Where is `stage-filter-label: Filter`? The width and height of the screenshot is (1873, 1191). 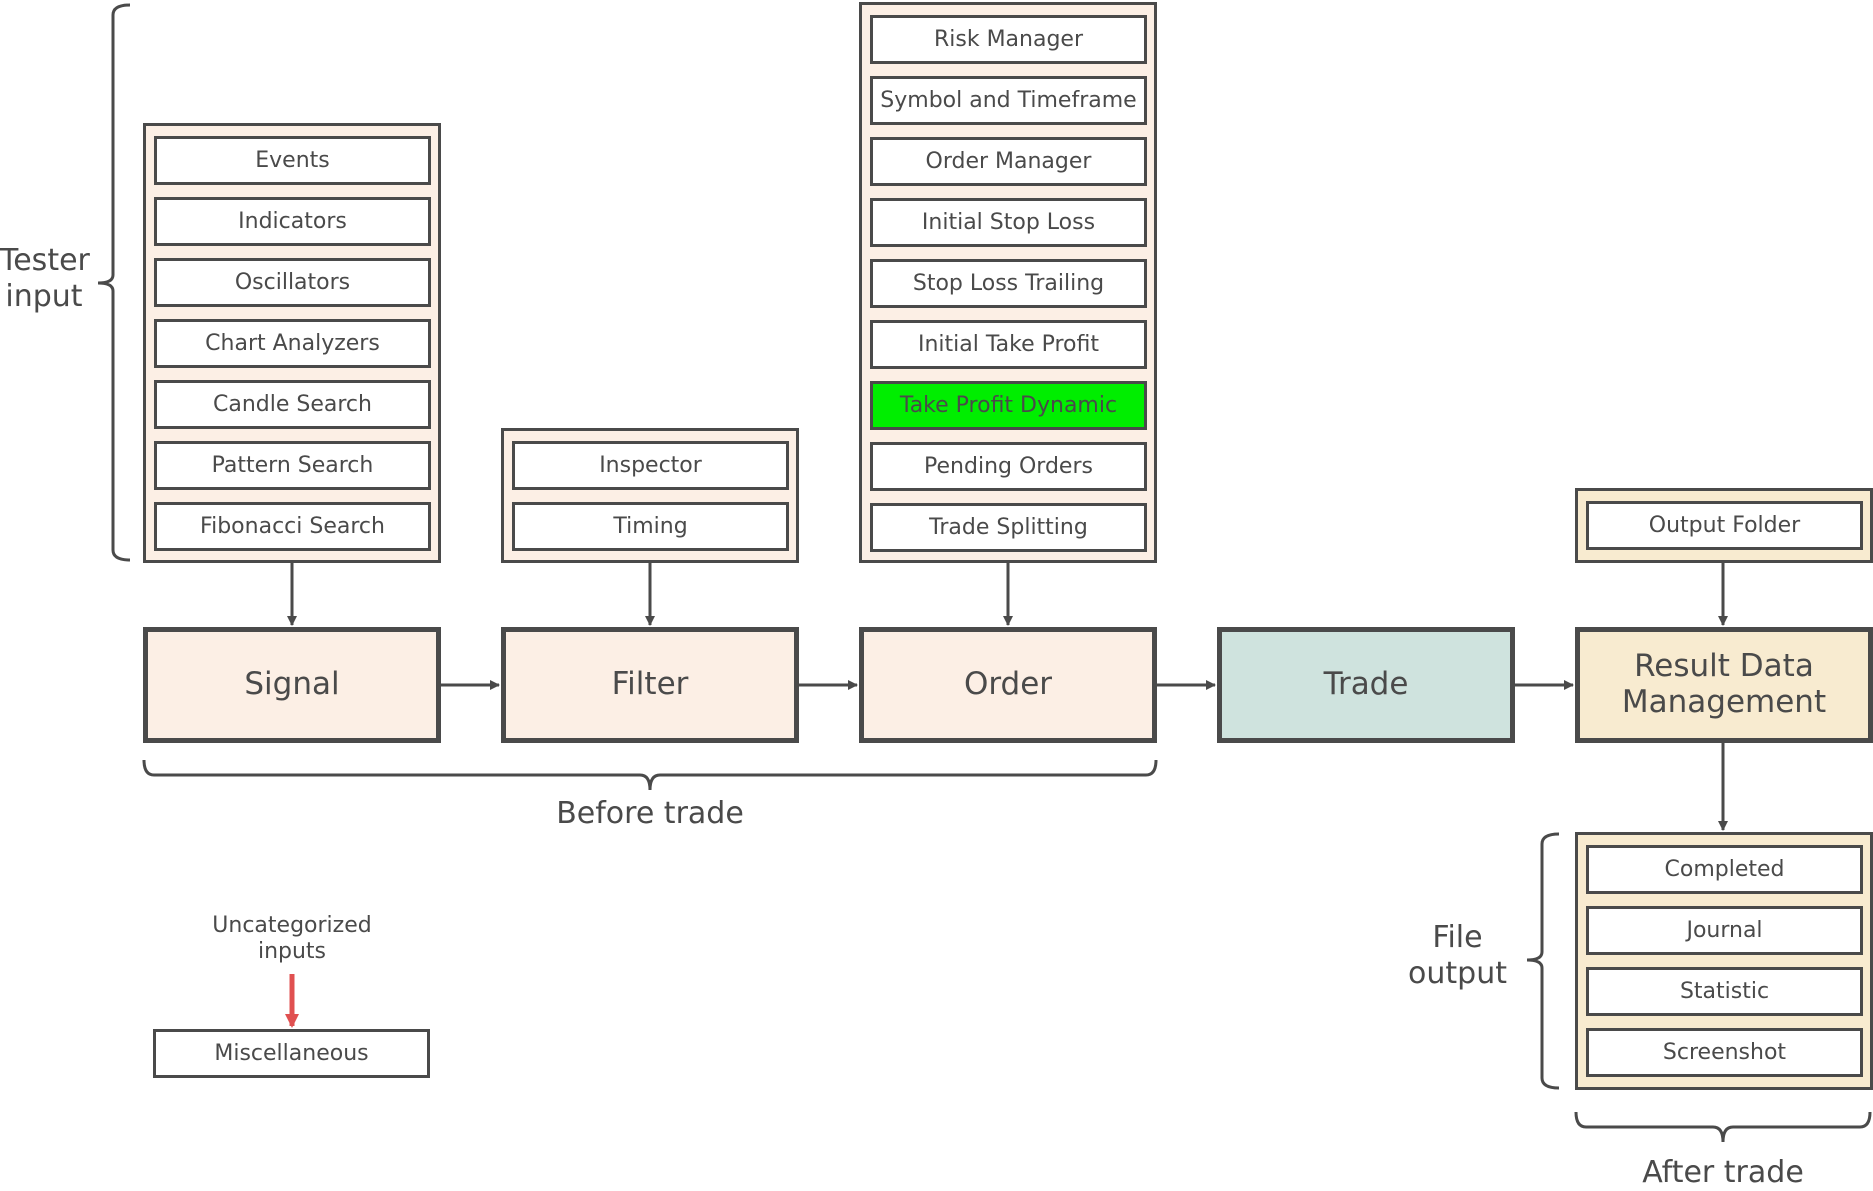 stage-filter-label: Filter is located at coordinates (650, 684).